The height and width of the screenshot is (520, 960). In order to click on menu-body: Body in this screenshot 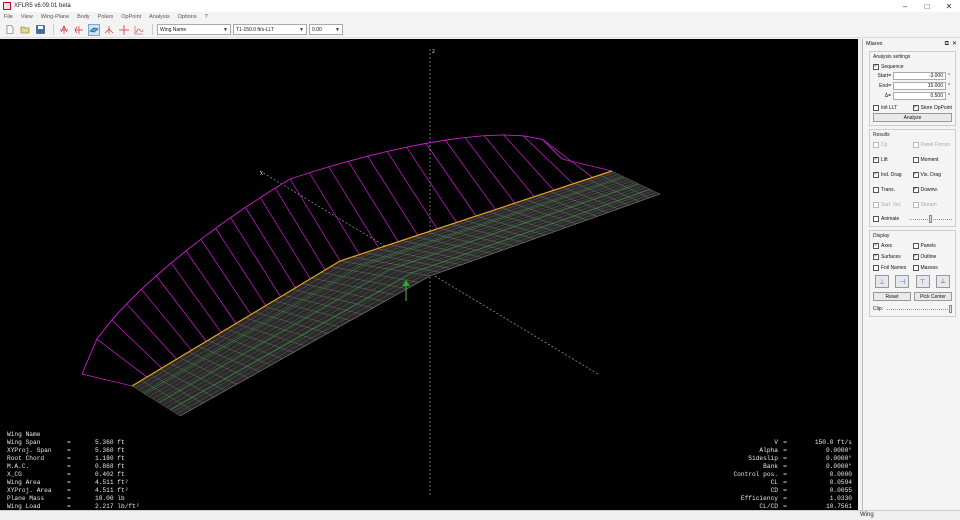, I will do `click(83, 17)`.